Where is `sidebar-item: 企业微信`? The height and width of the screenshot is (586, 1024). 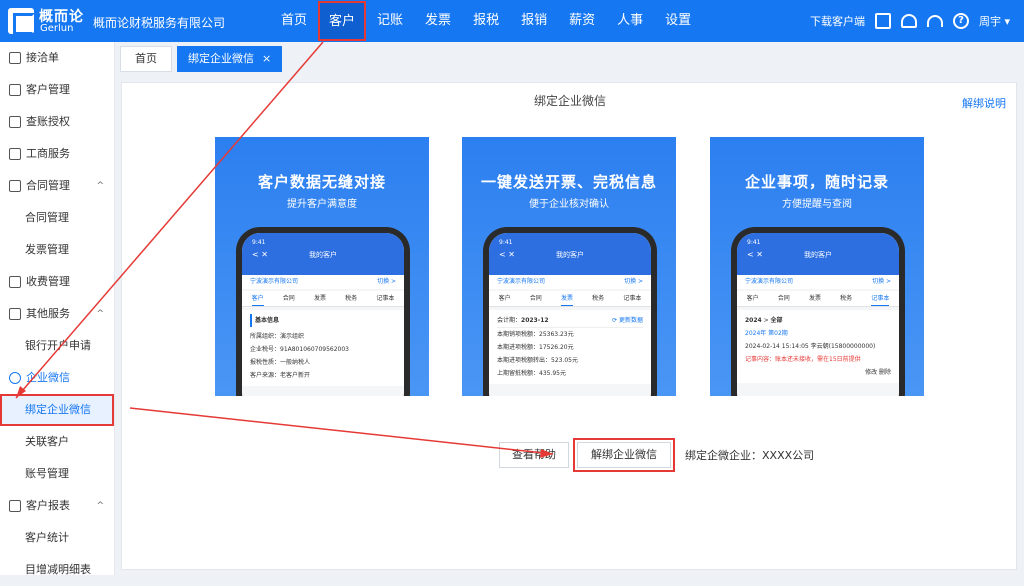 sidebar-item: 企业微信 is located at coordinates (57, 378).